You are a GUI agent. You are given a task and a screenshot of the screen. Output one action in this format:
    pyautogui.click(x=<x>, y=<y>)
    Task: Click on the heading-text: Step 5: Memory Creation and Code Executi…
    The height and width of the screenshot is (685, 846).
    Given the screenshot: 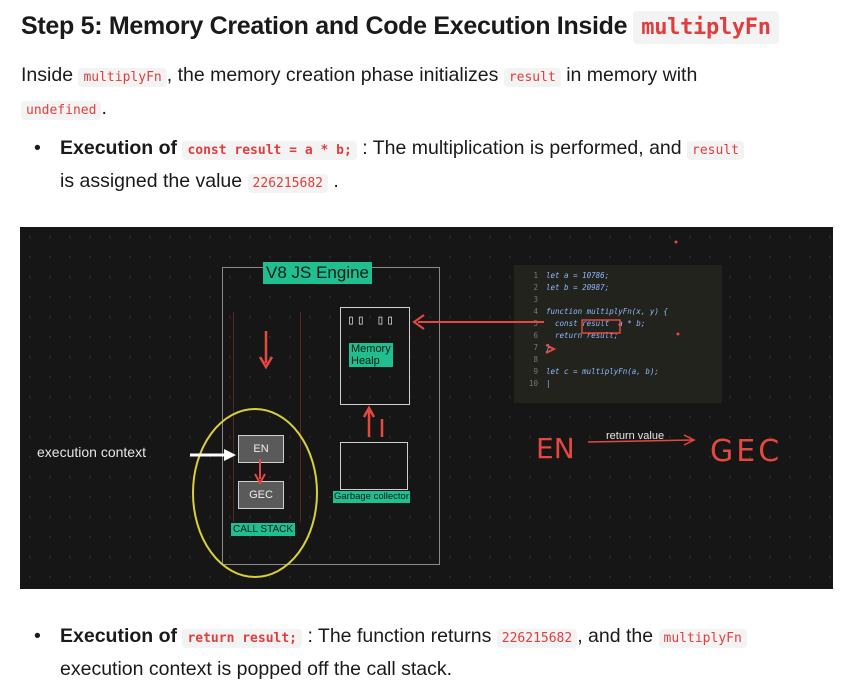 What is the action you would take?
    pyautogui.click(x=324, y=26)
    